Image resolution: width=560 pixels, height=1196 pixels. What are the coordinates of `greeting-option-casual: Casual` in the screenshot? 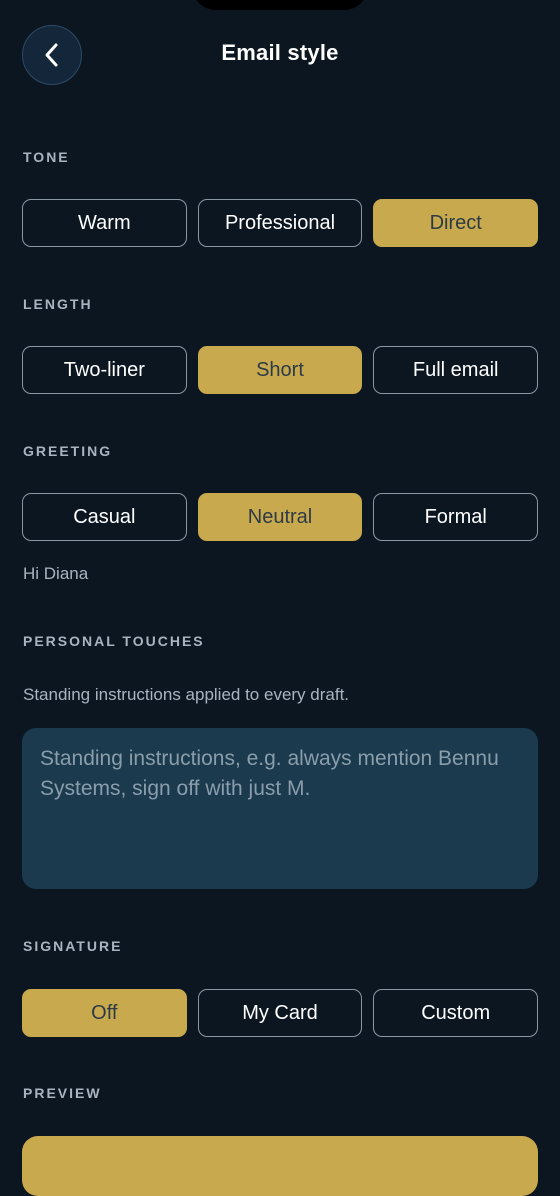 It's located at (104, 517).